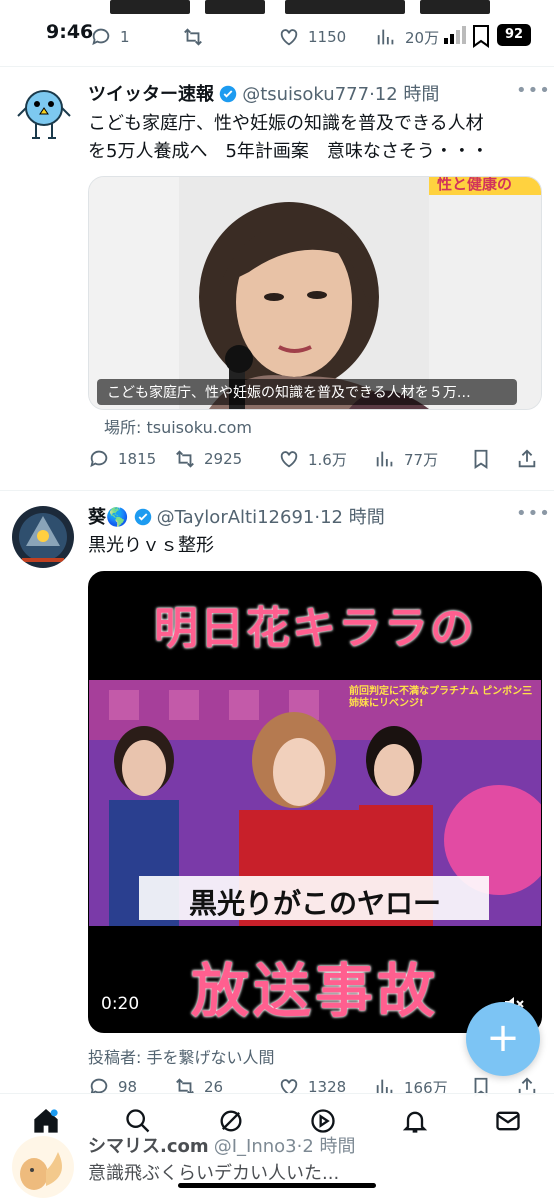 Image resolution: width=554 pixels, height=1199 pixels. What do you see at coordinates (493, 459) in the screenshot?
I see `bookmark-button` at bounding box center [493, 459].